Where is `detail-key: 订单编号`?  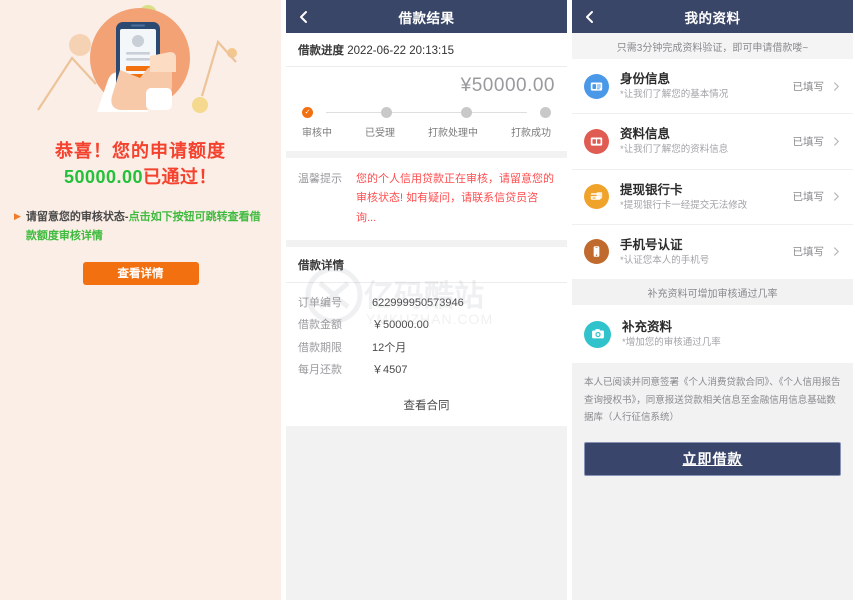
detail-key: 订单编号 is located at coordinates (320, 302).